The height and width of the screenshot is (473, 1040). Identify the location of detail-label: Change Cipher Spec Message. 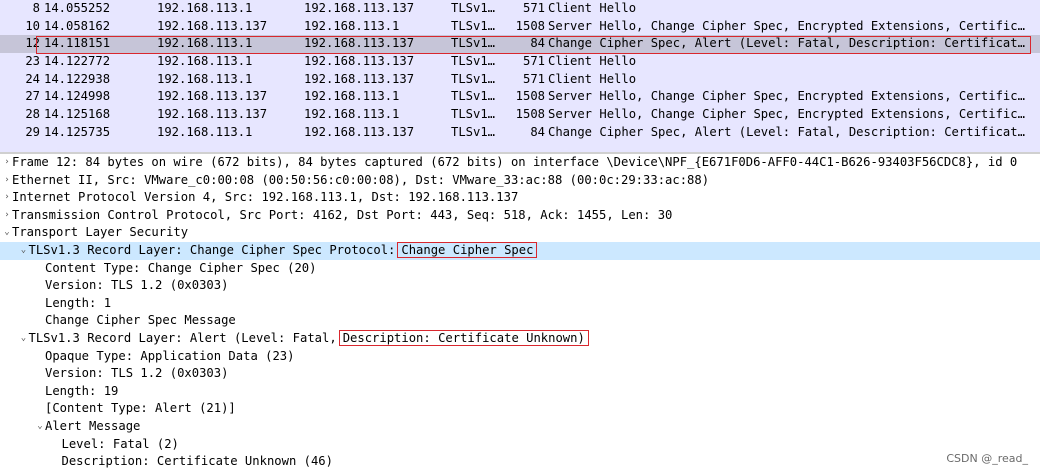
(140, 320).